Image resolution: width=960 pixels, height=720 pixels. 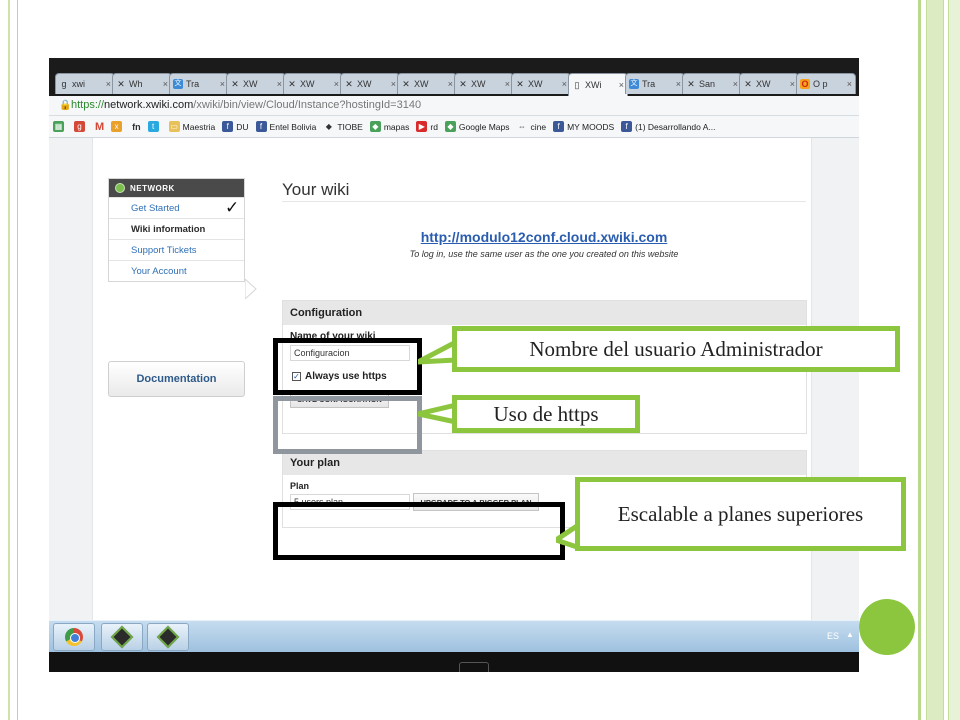 I want to click on bottom-bezel, so click(x=454, y=662).